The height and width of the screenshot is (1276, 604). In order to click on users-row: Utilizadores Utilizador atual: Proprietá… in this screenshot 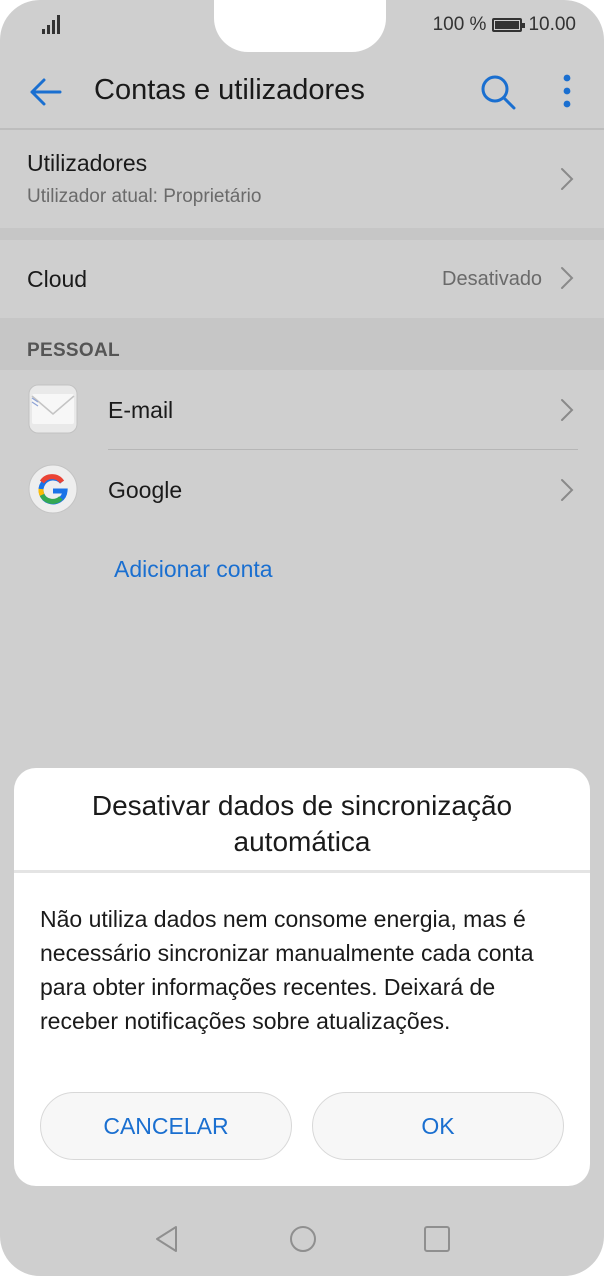, I will do `click(302, 179)`.